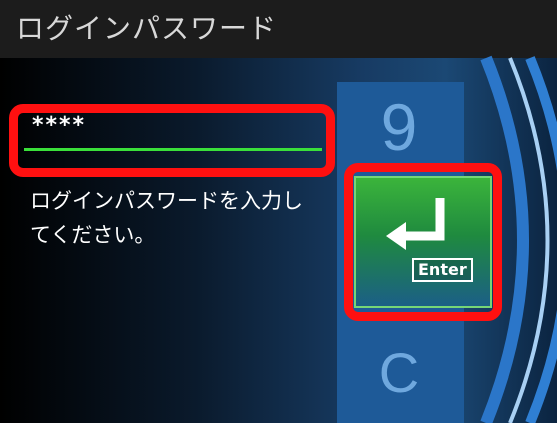 Image resolution: width=557 pixels, height=423 pixels. Describe the element at coordinates (172, 140) in the screenshot. I see `highlight-password-field` at that location.